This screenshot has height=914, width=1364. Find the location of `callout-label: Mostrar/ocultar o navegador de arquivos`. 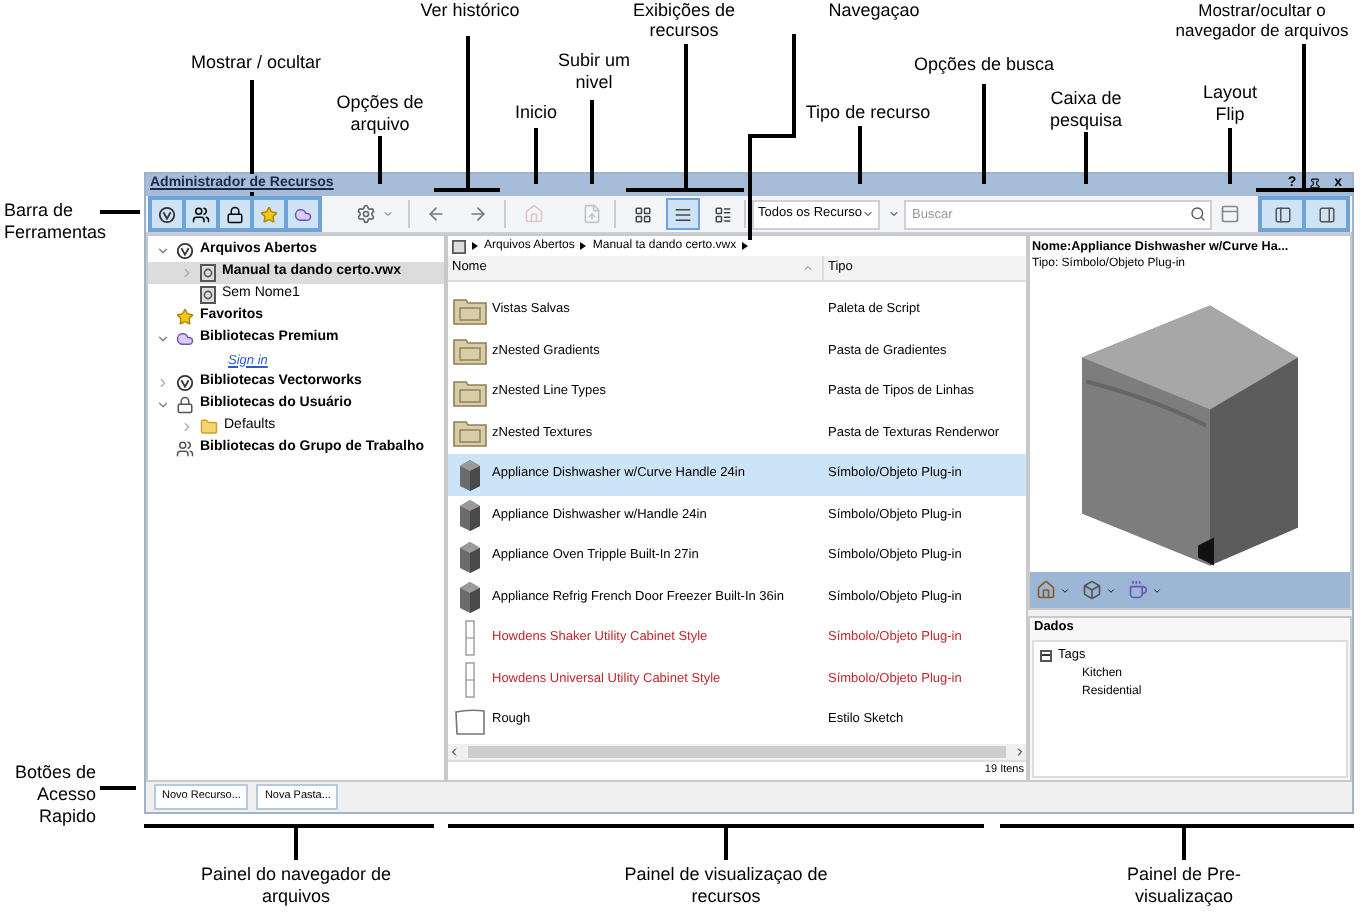

callout-label: Mostrar/ocultar o navegador de arquivos is located at coordinates (1262, 20).